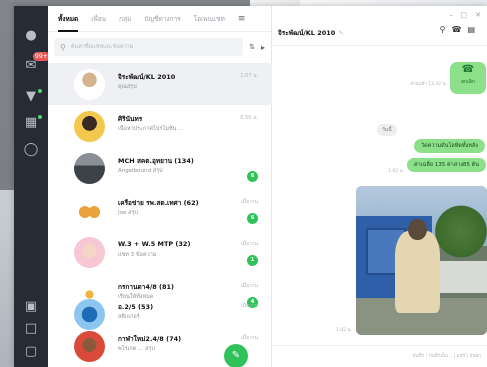 The image size is (487, 367). Describe the element at coordinates (463, 15) in the screenshot. I see `maximize-icon: □` at that location.